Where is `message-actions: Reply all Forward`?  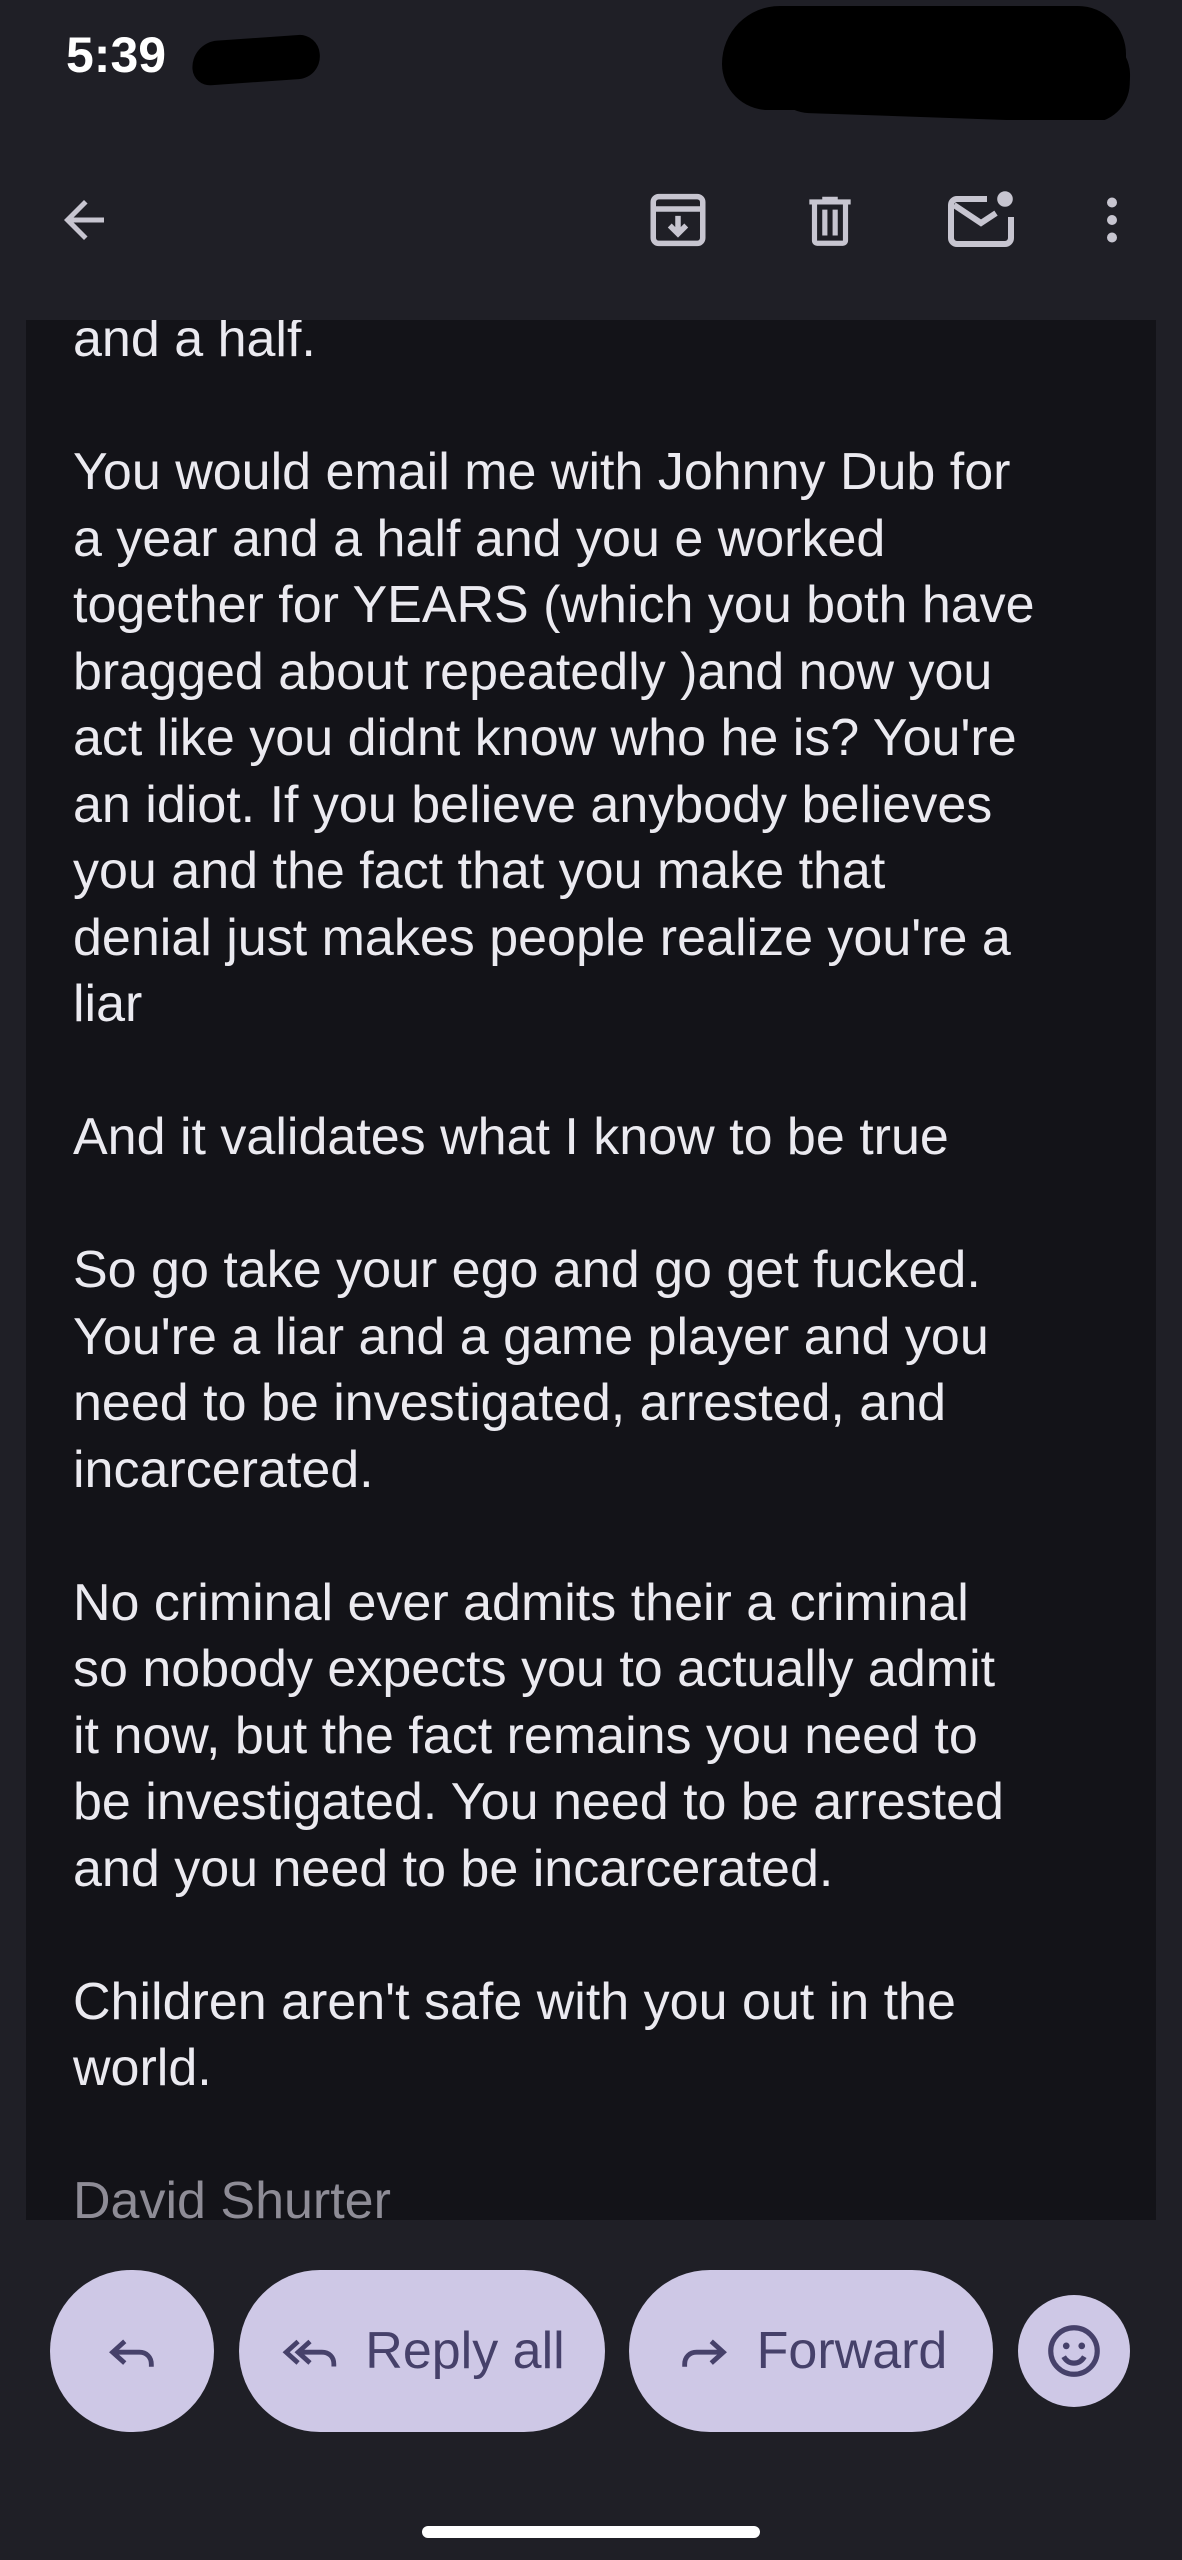
message-actions: Reply all Forward is located at coordinates (591, 2390).